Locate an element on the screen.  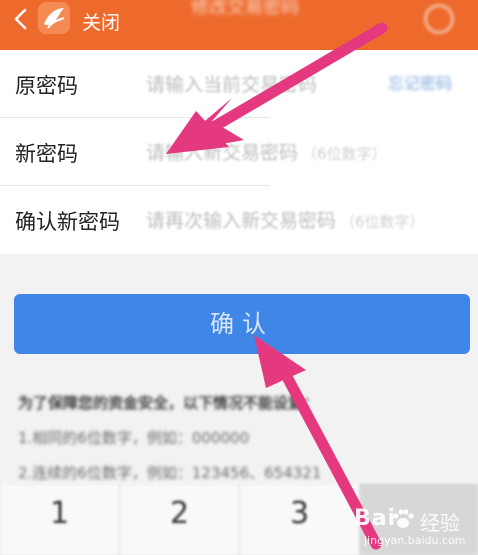
confirm-password-placeholder: 请再次输入新交易密码 is located at coordinates (241, 221).